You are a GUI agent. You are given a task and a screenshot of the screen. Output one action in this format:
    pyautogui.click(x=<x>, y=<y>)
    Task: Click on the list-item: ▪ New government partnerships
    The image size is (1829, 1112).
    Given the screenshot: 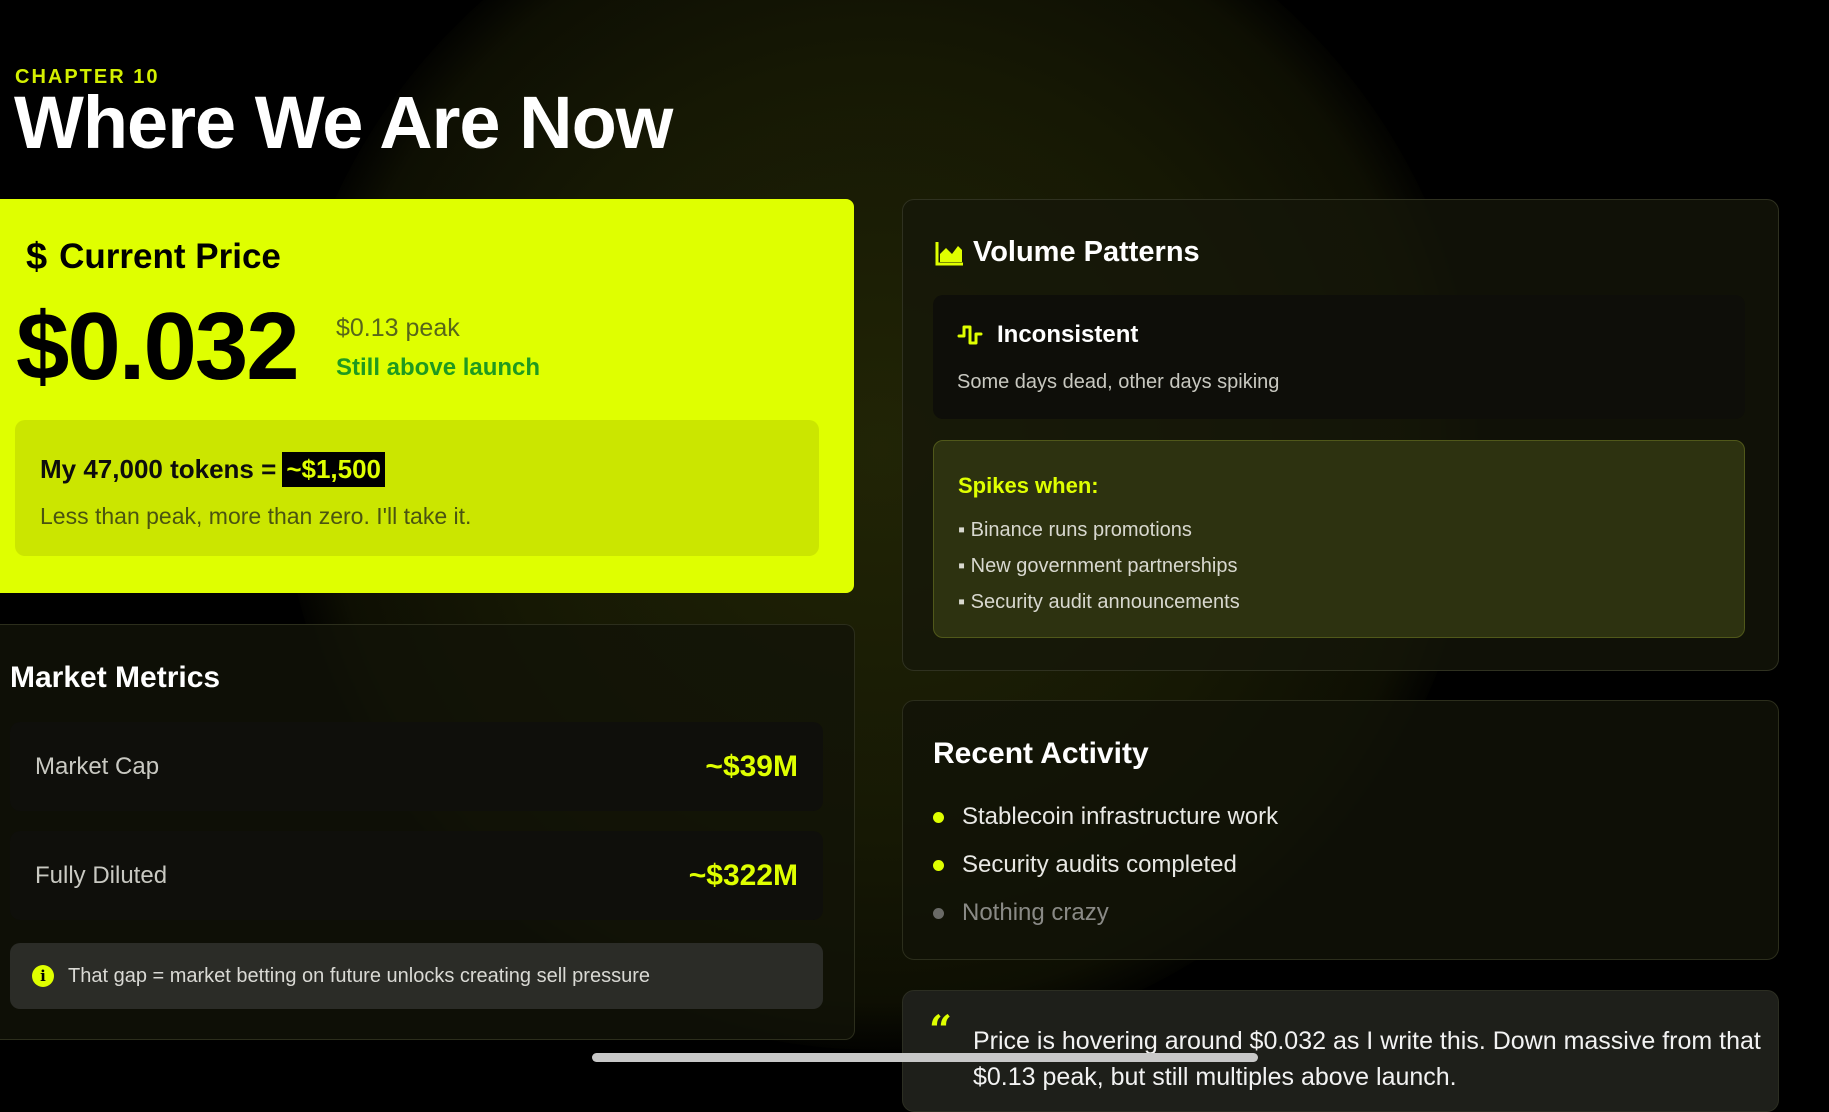 What is the action you would take?
    pyautogui.click(x=1098, y=566)
    